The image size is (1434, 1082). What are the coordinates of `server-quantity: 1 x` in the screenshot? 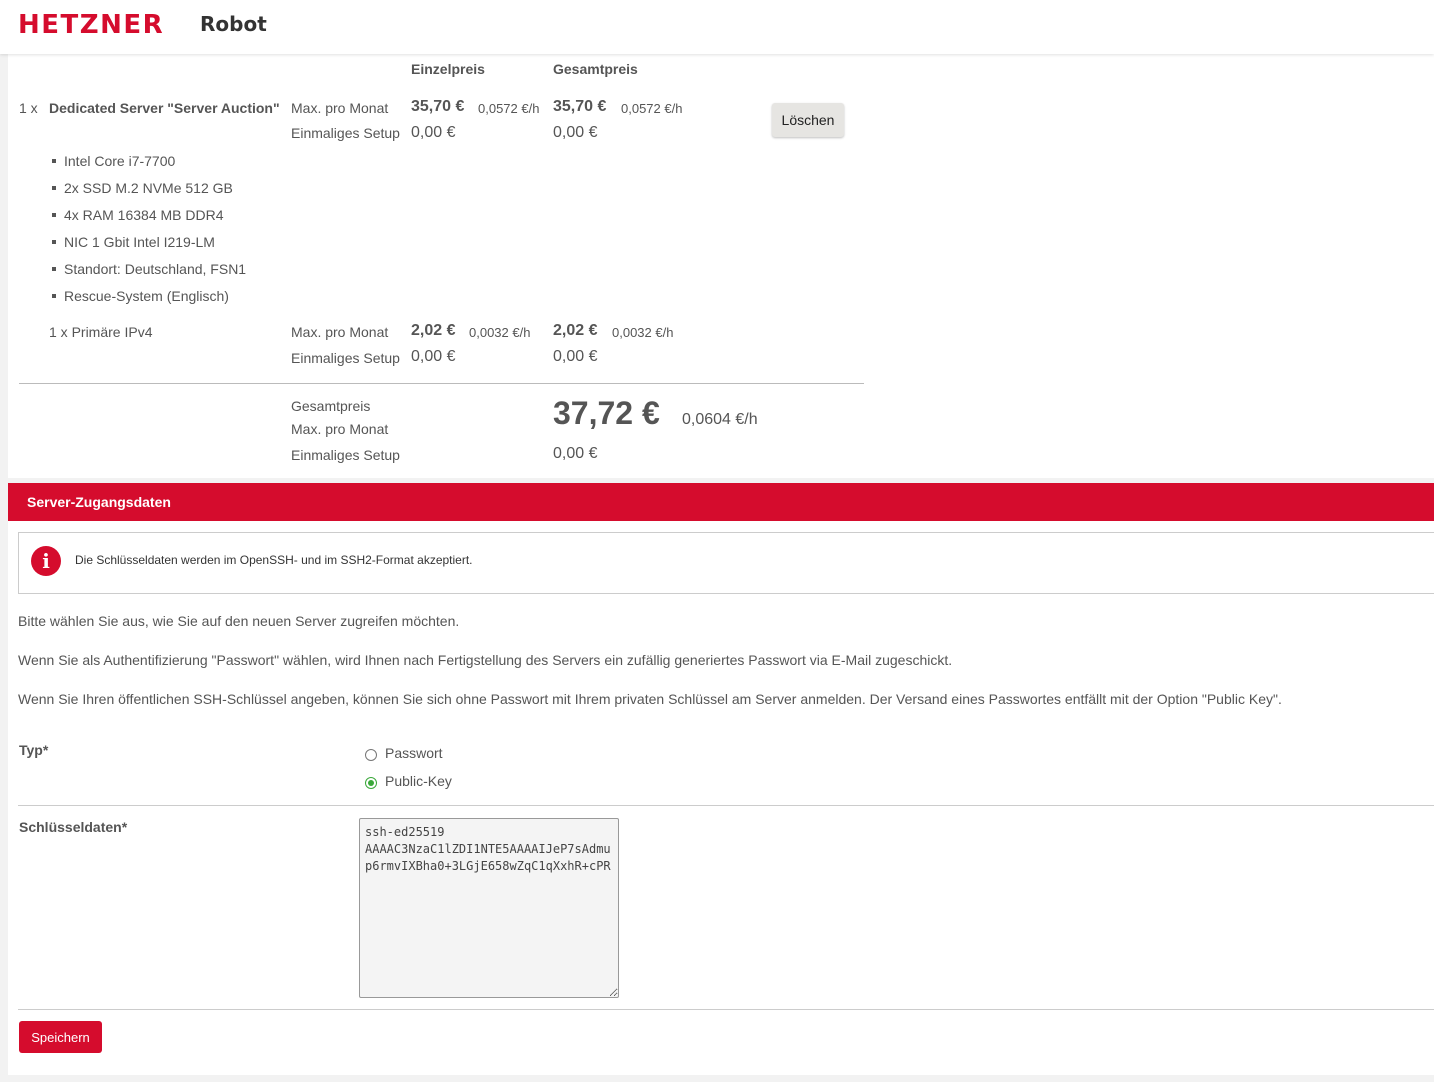 It's located at (28, 108).